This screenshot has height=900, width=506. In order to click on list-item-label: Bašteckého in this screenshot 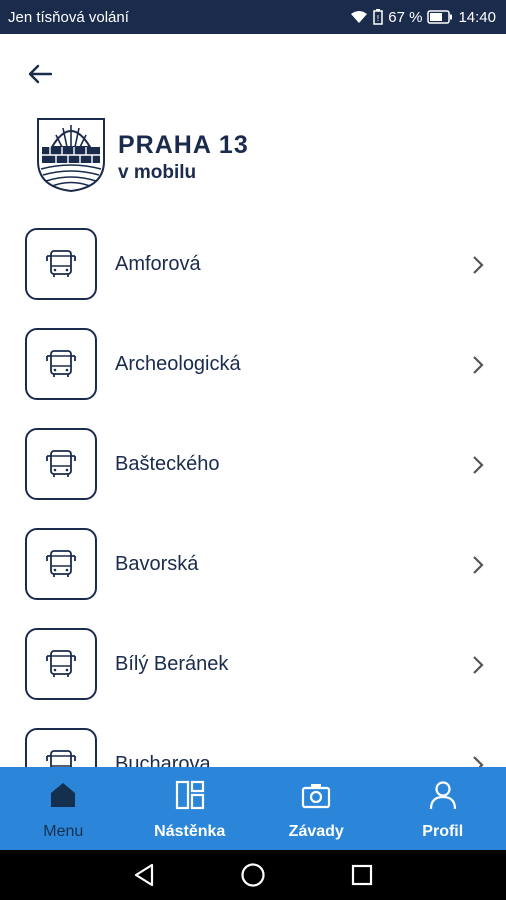, I will do `click(167, 464)`.